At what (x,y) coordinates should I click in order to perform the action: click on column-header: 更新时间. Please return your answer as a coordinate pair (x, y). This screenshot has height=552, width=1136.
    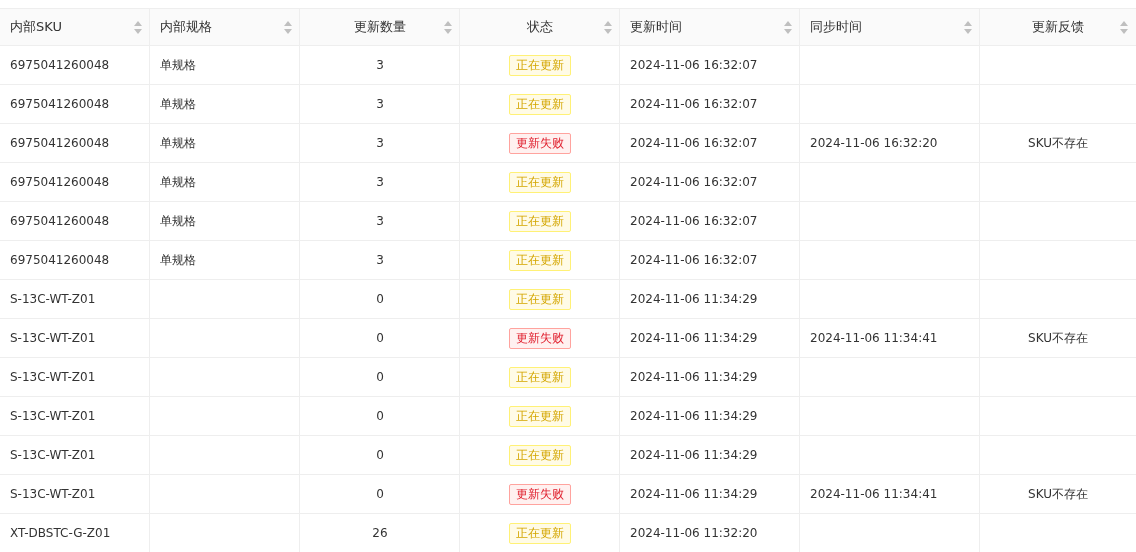
    Looking at the image, I should click on (656, 27).